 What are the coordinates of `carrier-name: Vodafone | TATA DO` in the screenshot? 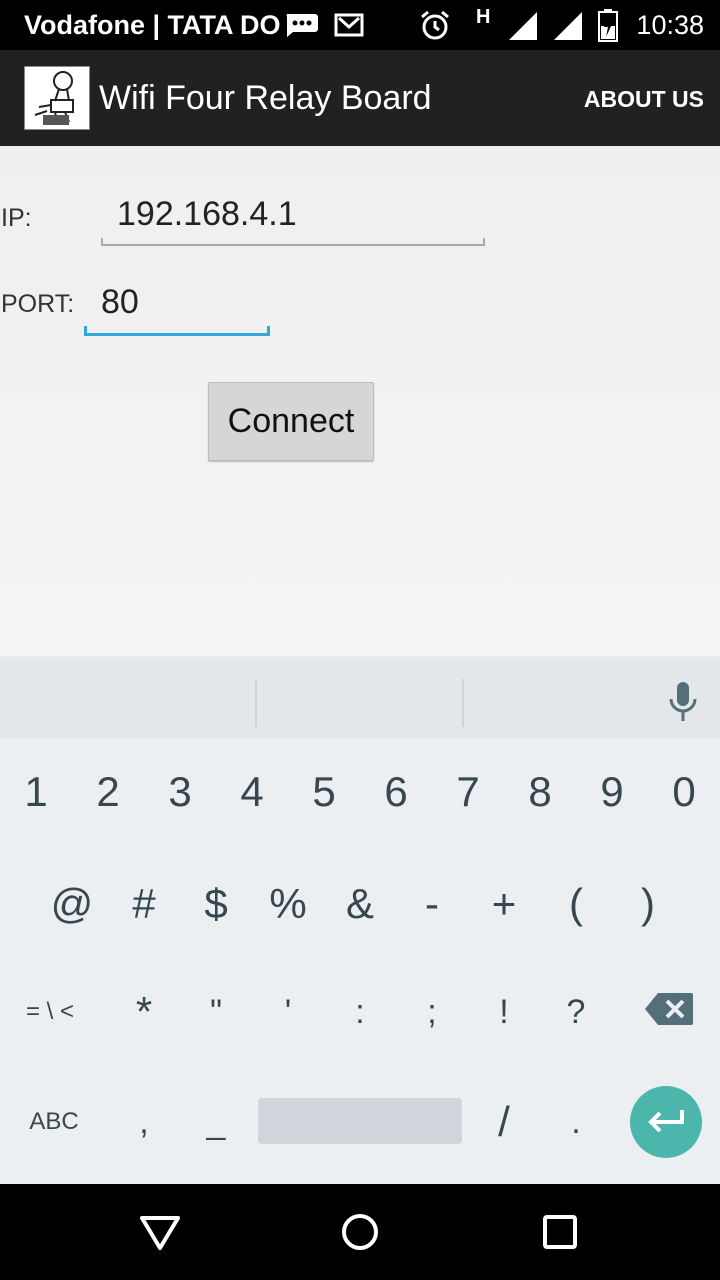 It's located at (152, 25).